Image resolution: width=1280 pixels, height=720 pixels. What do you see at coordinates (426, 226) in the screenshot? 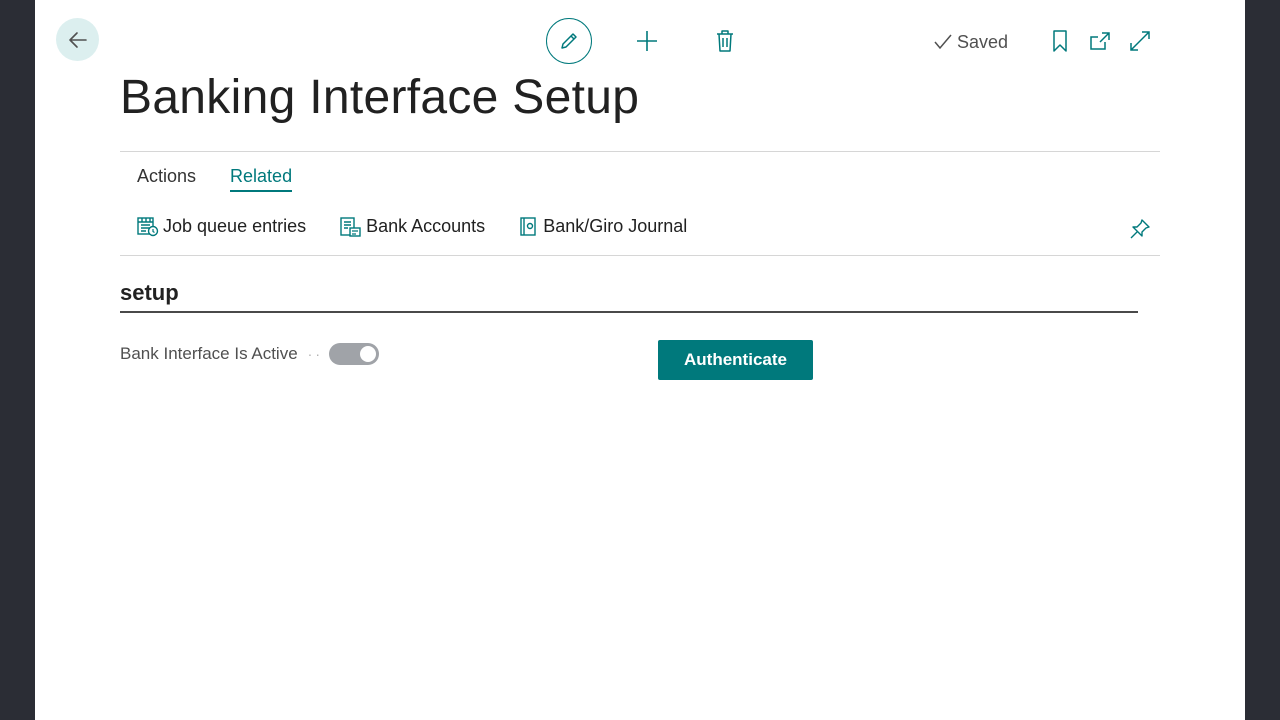
I see `bank-accounts-label: Bank Accounts` at bounding box center [426, 226].